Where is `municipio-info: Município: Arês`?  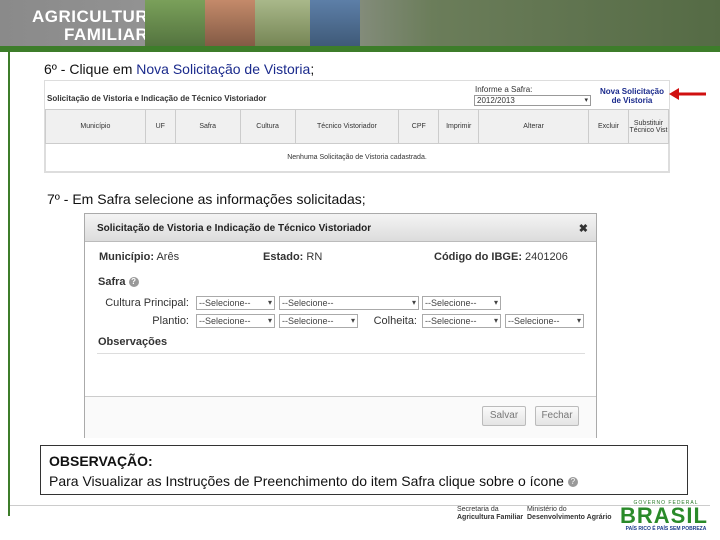 municipio-info: Município: Arês is located at coordinates (139, 257).